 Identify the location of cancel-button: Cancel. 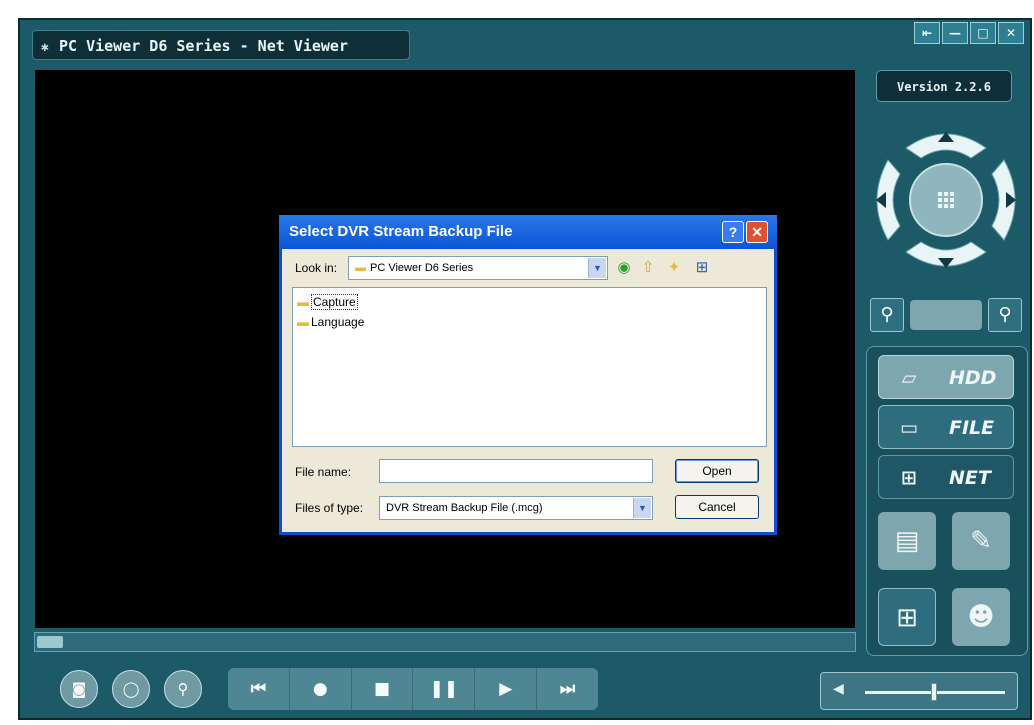
(717, 507).